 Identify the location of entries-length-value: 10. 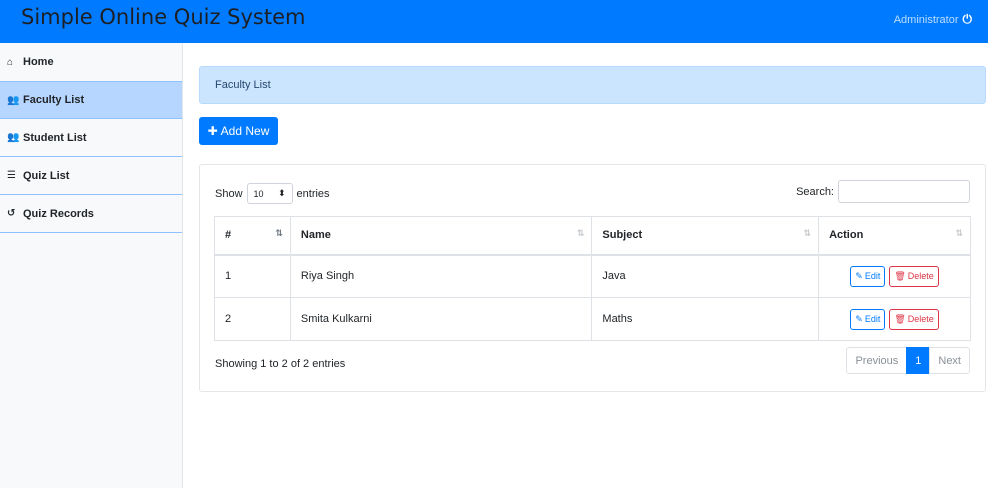
(258, 193).